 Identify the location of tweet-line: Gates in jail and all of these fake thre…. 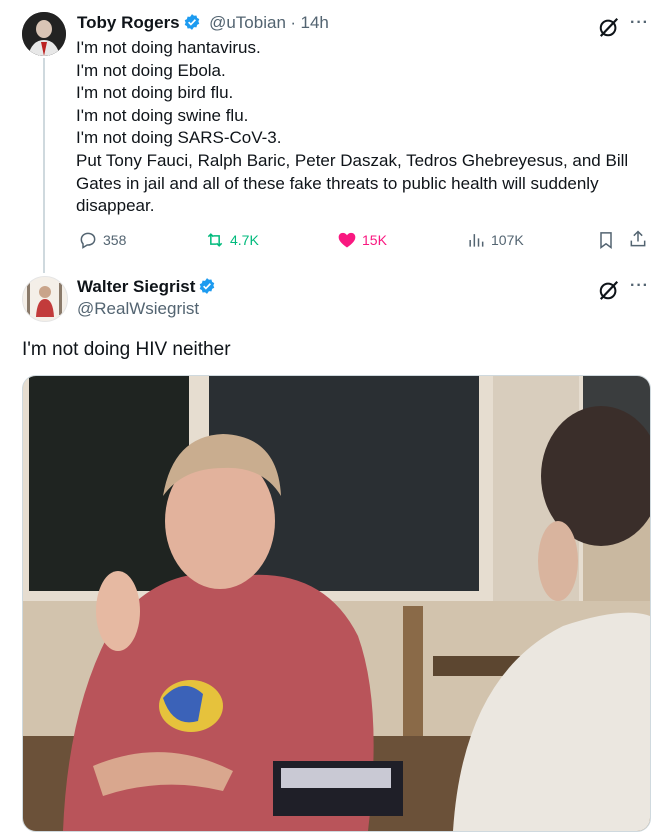
(337, 183).